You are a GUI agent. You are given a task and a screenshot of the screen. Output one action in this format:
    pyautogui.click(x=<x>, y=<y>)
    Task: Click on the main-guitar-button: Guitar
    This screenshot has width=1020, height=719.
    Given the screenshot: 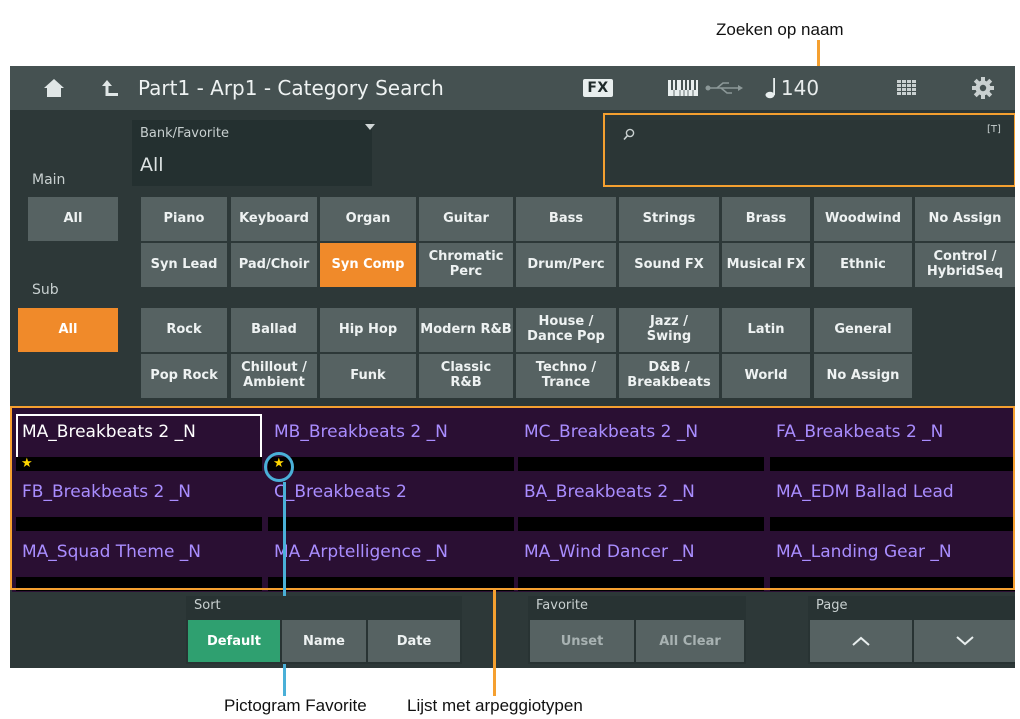 What is the action you would take?
    pyautogui.click(x=466, y=219)
    